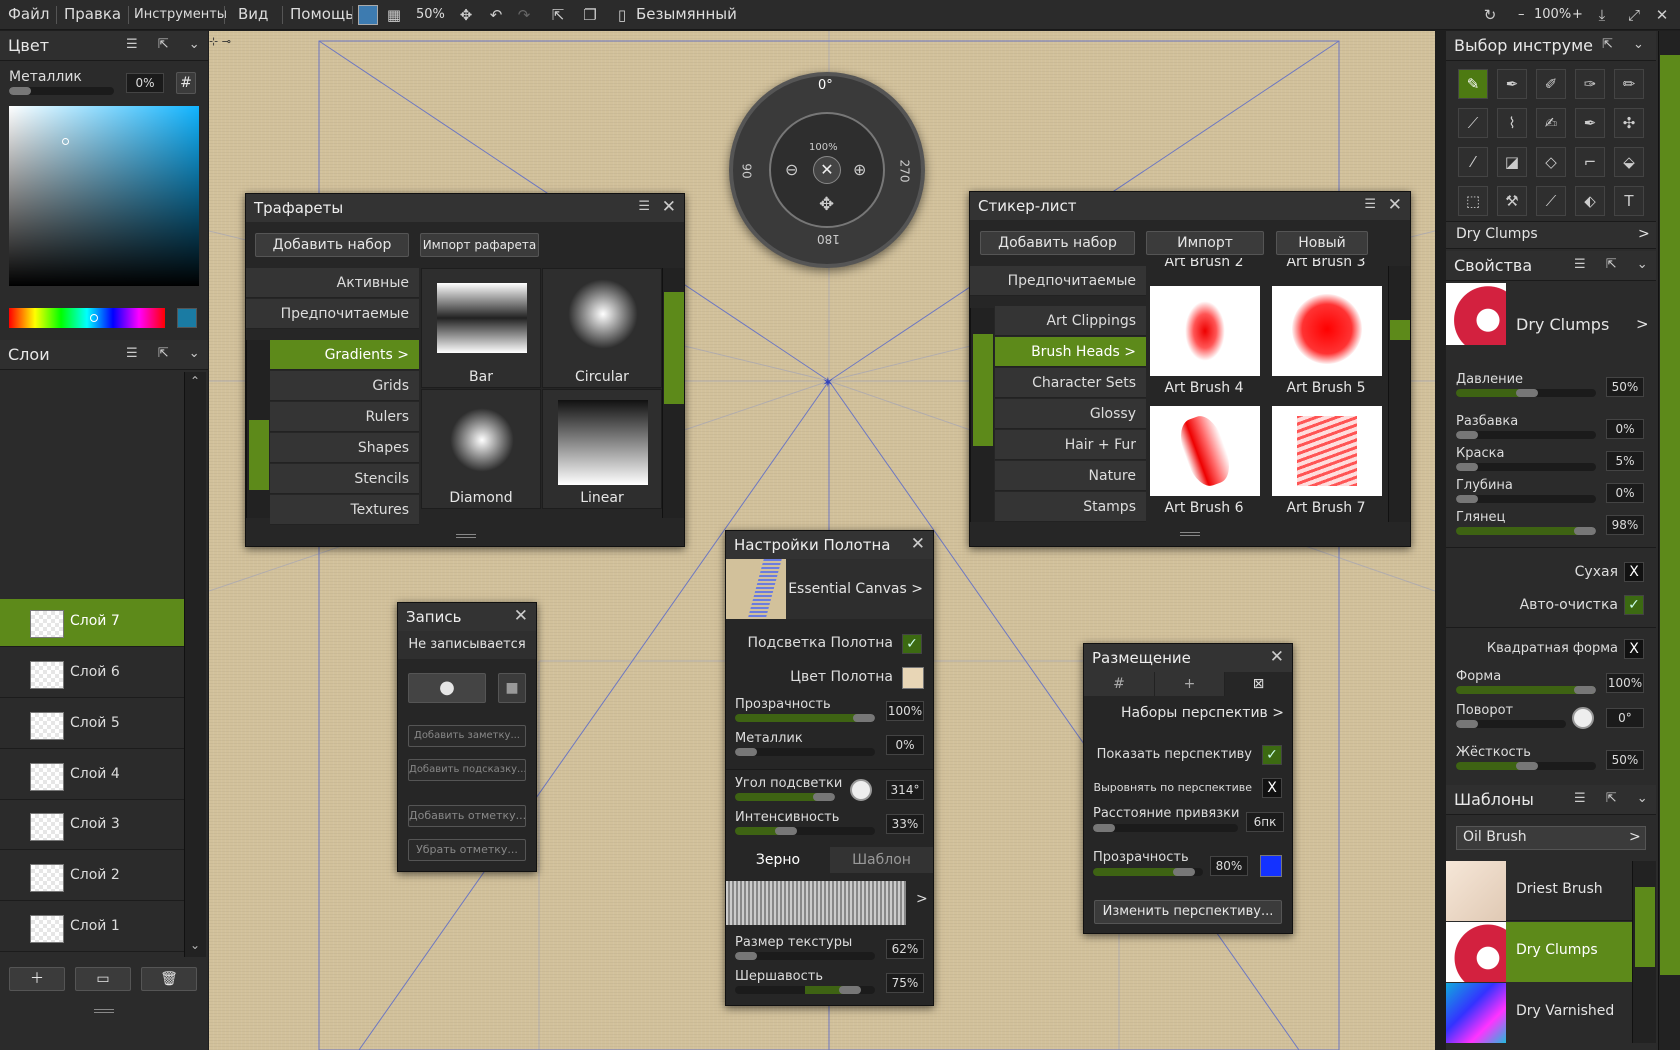 The width and height of the screenshot is (1680, 1050). What do you see at coordinates (344, 479) in the screenshot?
I see `cat-stencils: Stencils` at bounding box center [344, 479].